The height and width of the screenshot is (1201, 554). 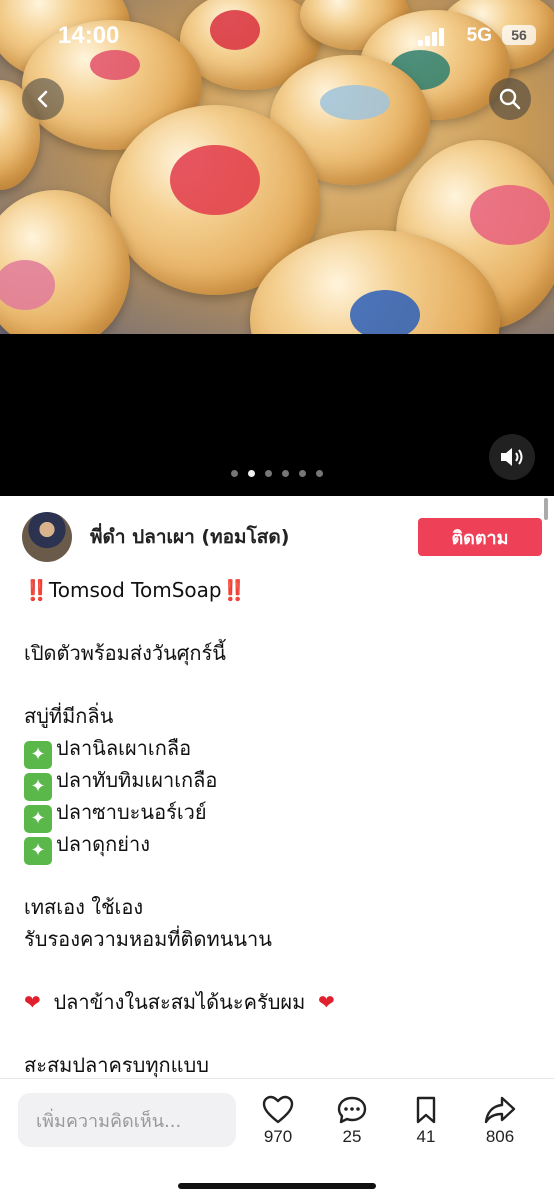 I want to click on bottom-action-bar: เพิ่มความคิดเห็น... 970 25 41 806, so click(x=277, y=1139).